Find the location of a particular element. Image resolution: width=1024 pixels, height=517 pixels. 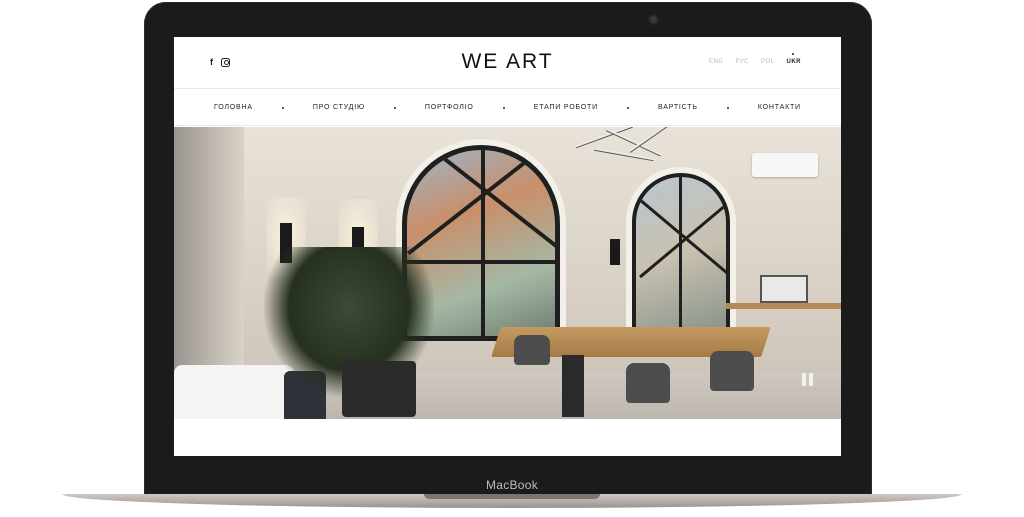

language-switcher: ENG РУС POL UKR is located at coordinates (755, 59).